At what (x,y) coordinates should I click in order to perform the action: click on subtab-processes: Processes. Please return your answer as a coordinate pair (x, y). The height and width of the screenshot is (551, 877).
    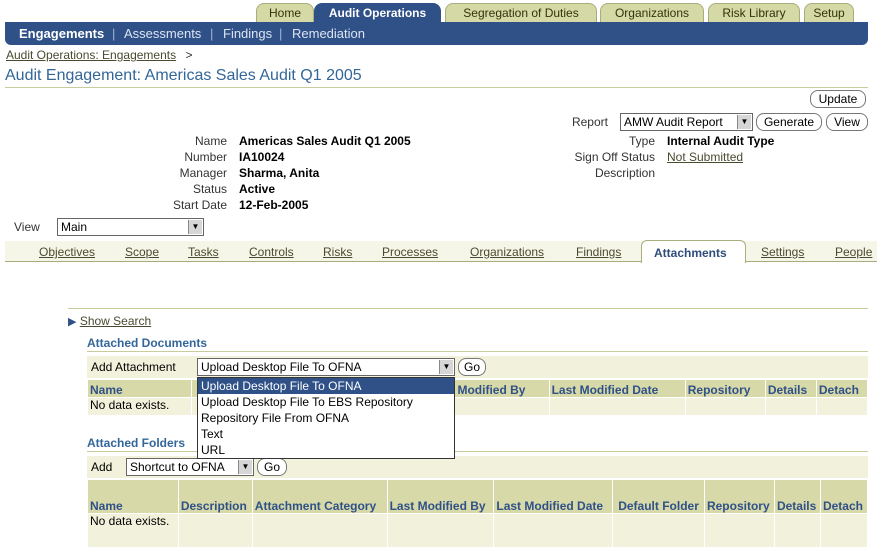
    Looking at the image, I should click on (410, 252).